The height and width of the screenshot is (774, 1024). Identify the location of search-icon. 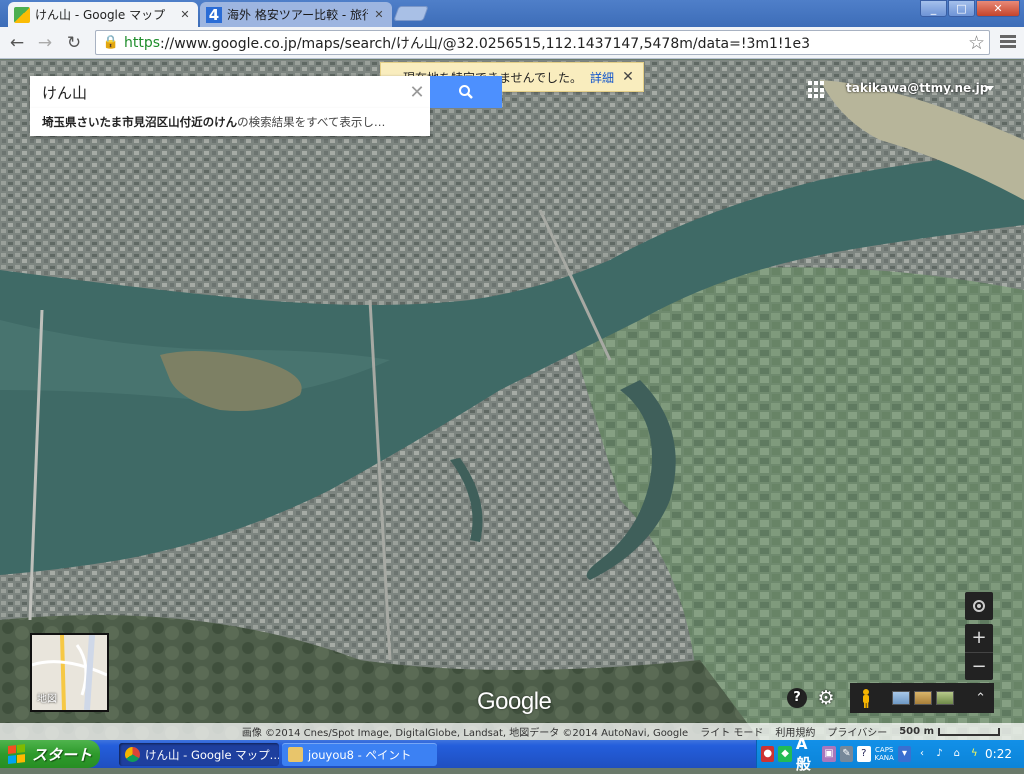
(466, 92).